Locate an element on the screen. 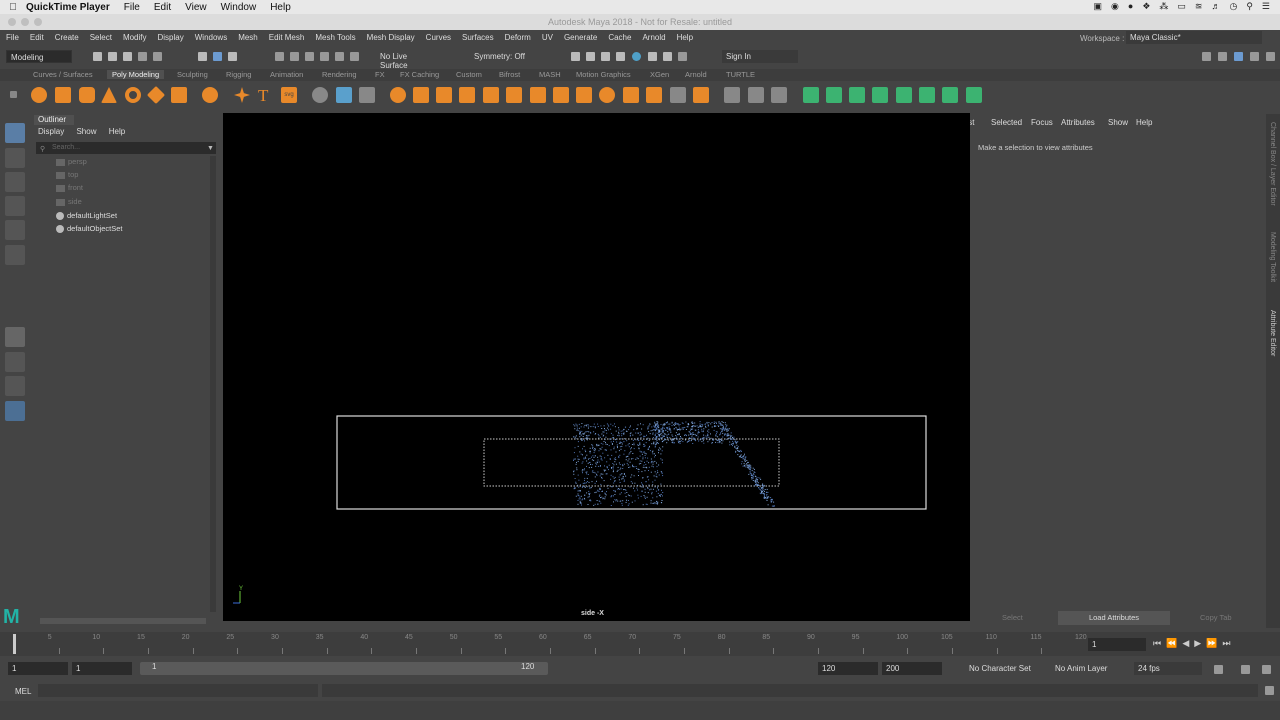  target-weld-icon is located at coordinates (607, 95).